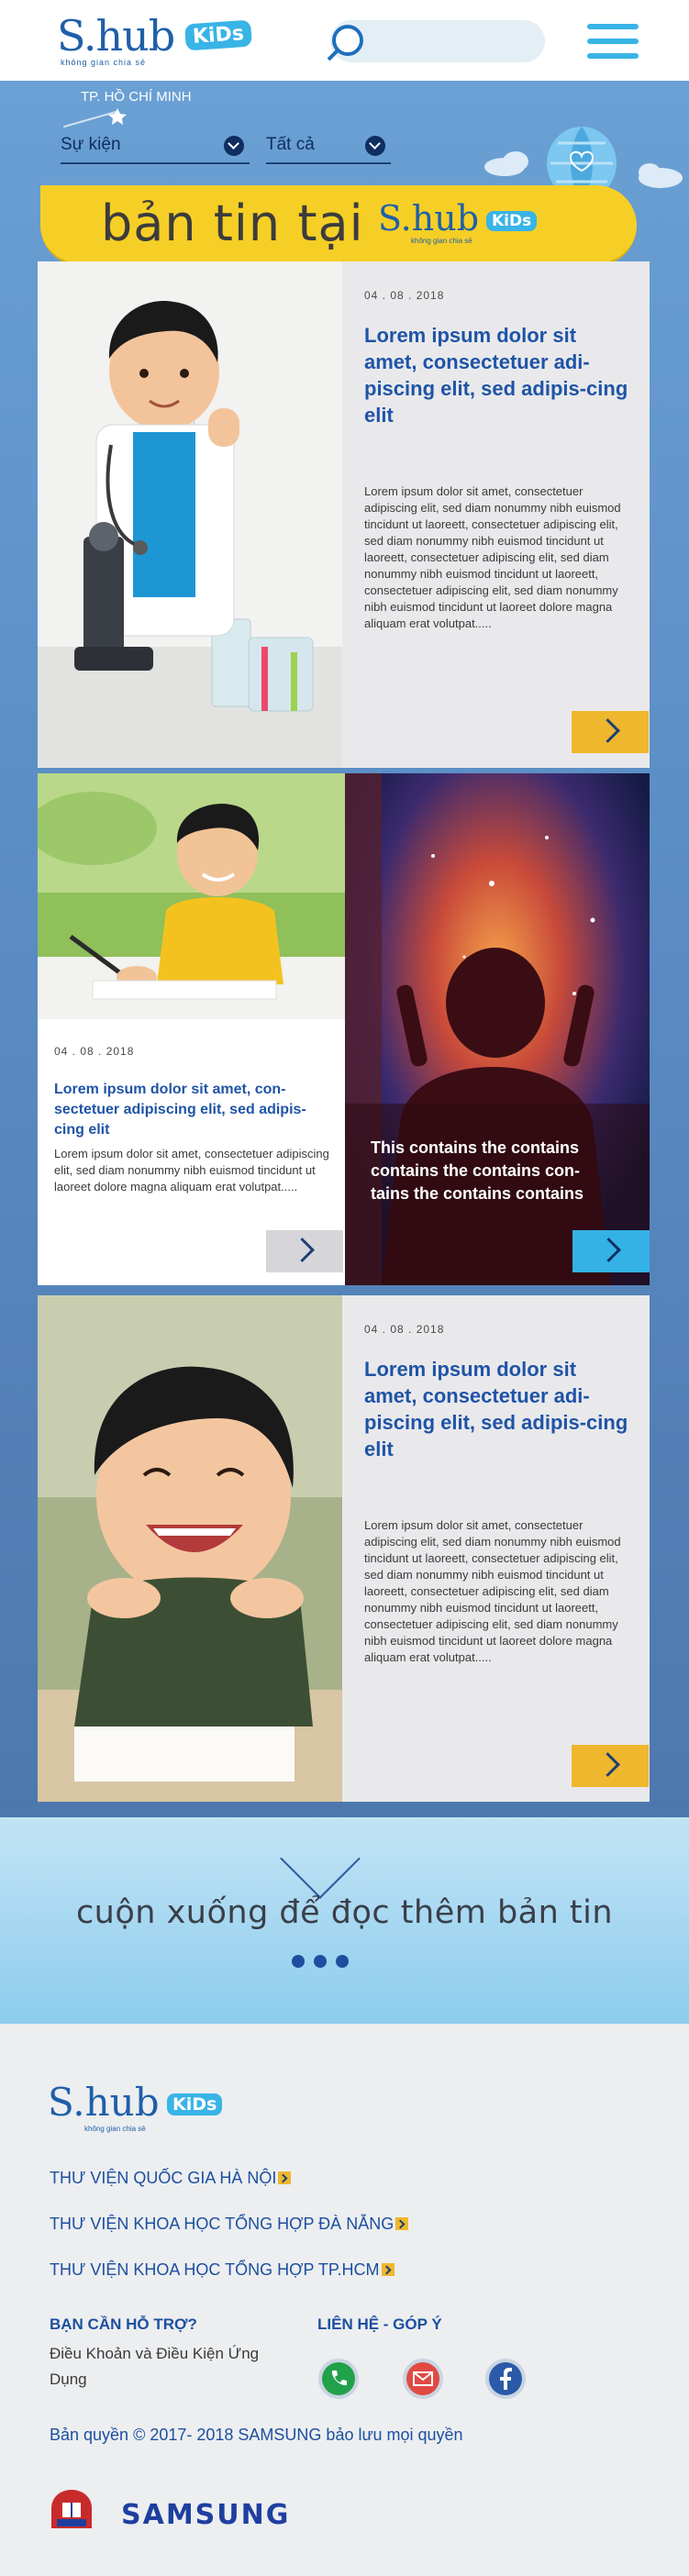 Image resolution: width=689 pixels, height=2576 pixels. What do you see at coordinates (328, 146) in the screenshot?
I see `all-filter-dropdown: Tất cả` at bounding box center [328, 146].